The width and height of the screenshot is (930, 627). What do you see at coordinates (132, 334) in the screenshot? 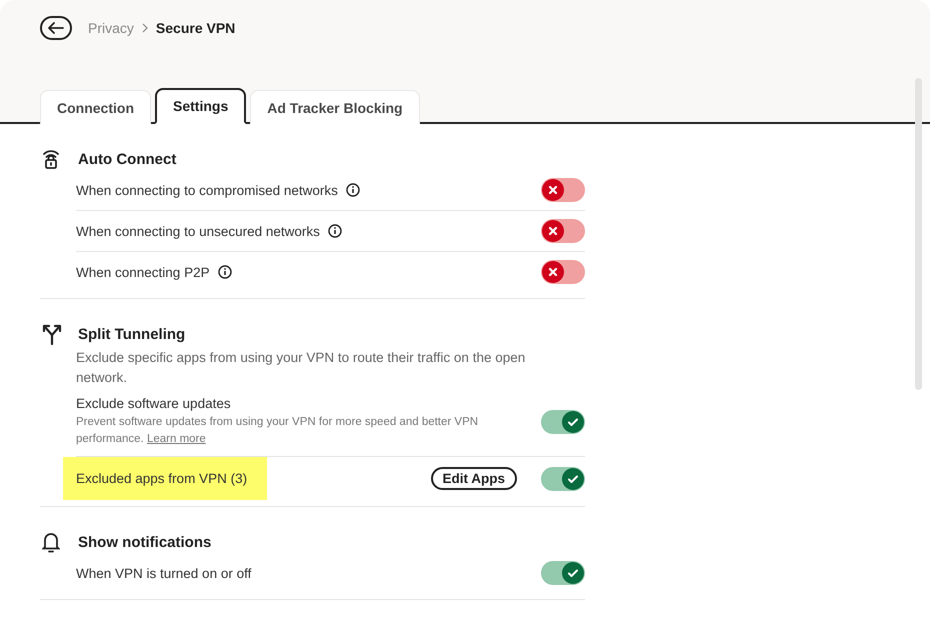
I see `section-title: Split Tunneling` at bounding box center [132, 334].